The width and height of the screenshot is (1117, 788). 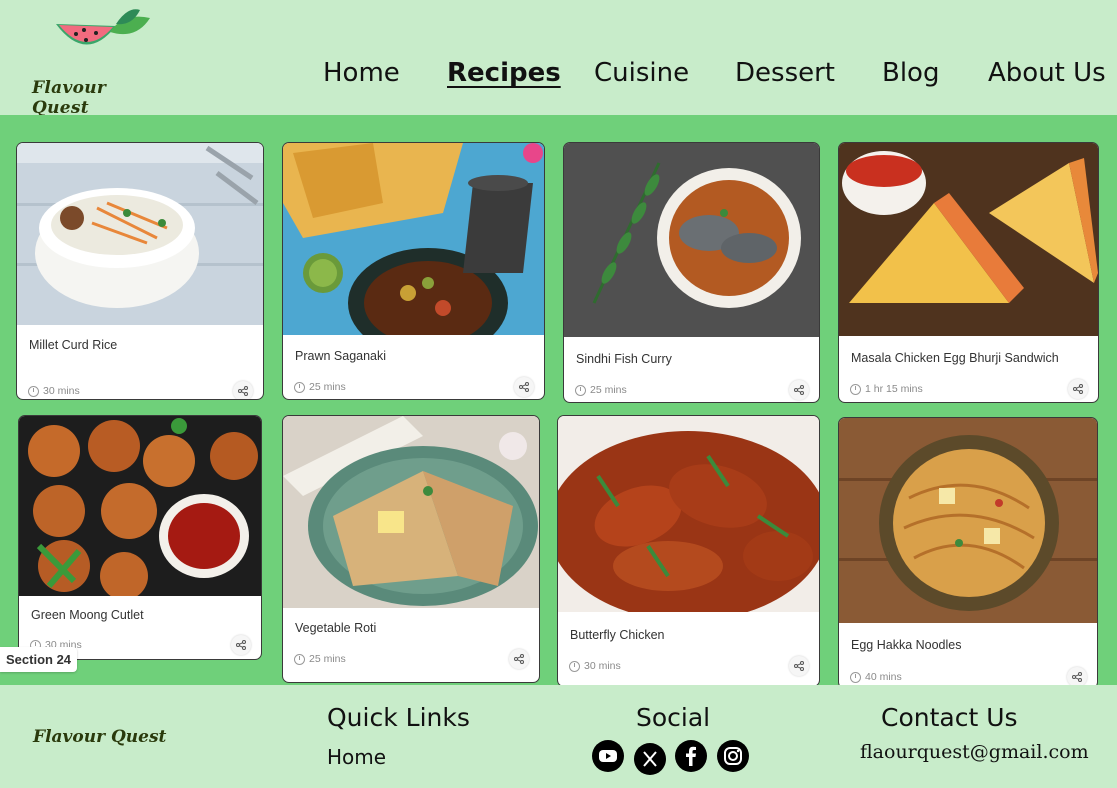 What do you see at coordinates (906, 645) in the screenshot?
I see `recipe-title: Egg Hakka Noodles` at bounding box center [906, 645].